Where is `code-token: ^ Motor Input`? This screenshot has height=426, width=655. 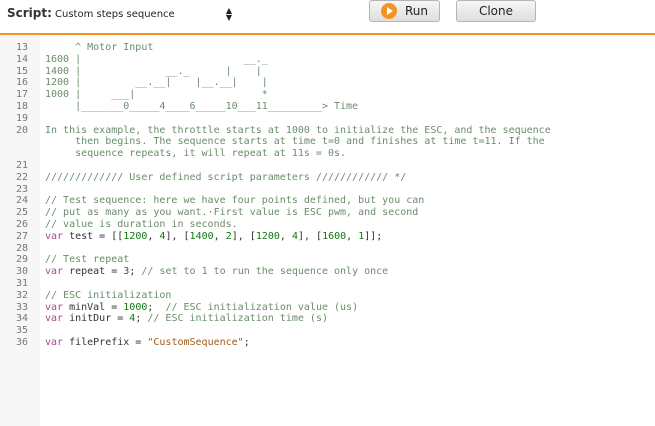 code-token: ^ Motor Input is located at coordinates (99, 47).